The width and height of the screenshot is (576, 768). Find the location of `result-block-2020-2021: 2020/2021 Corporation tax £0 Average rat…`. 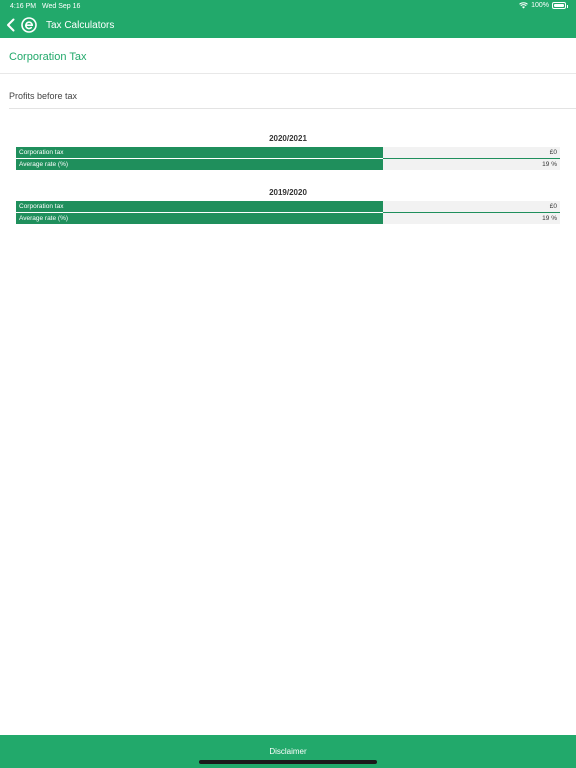

result-block-2020-2021: 2020/2021 Corporation tax £0 Average rat… is located at coordinates (288, 151).